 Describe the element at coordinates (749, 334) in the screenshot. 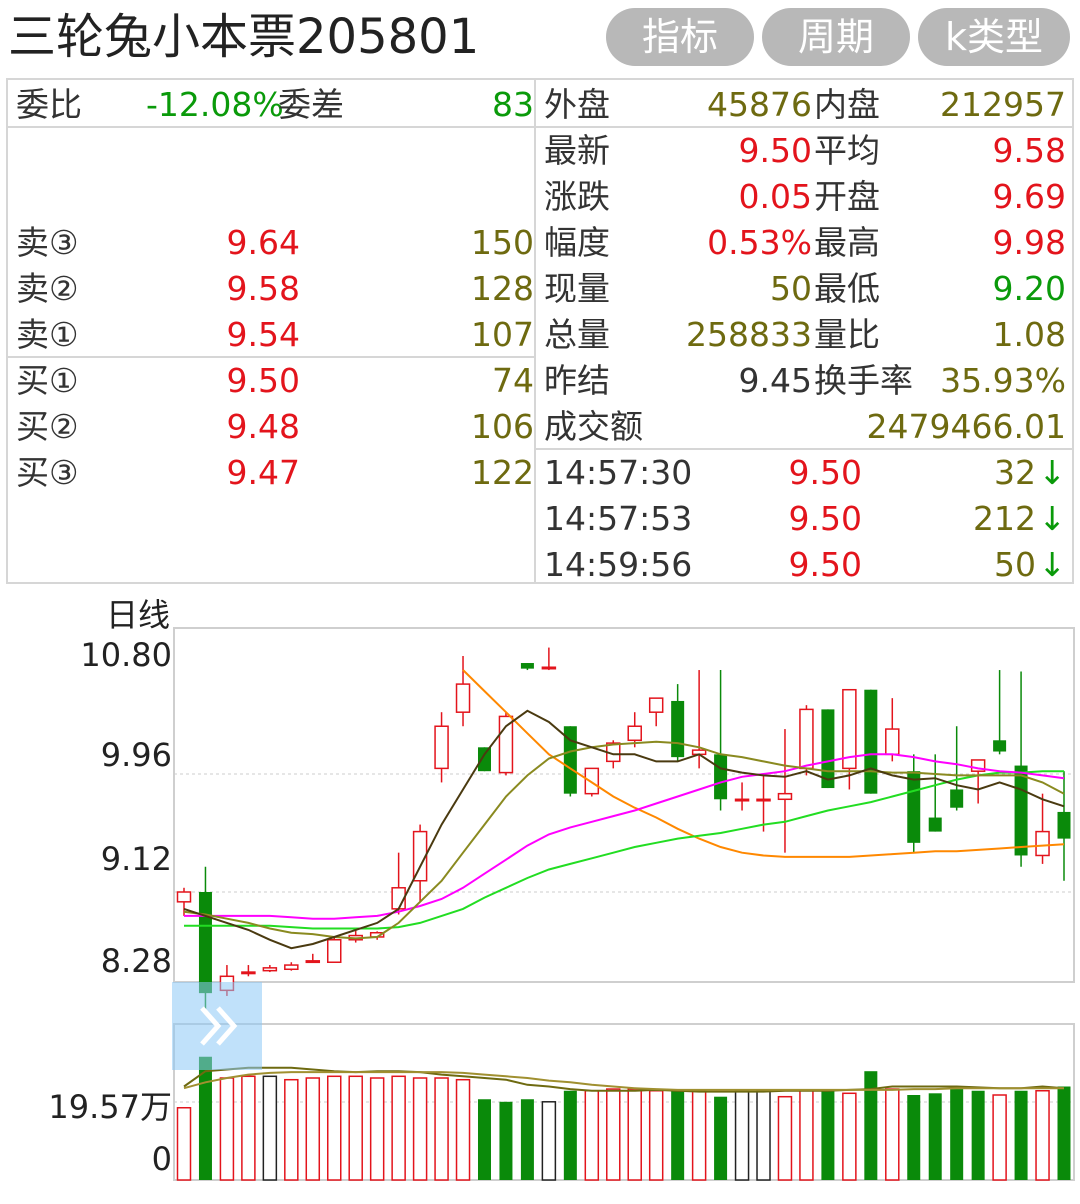

I see `zongliang-value: 258833` at that location.